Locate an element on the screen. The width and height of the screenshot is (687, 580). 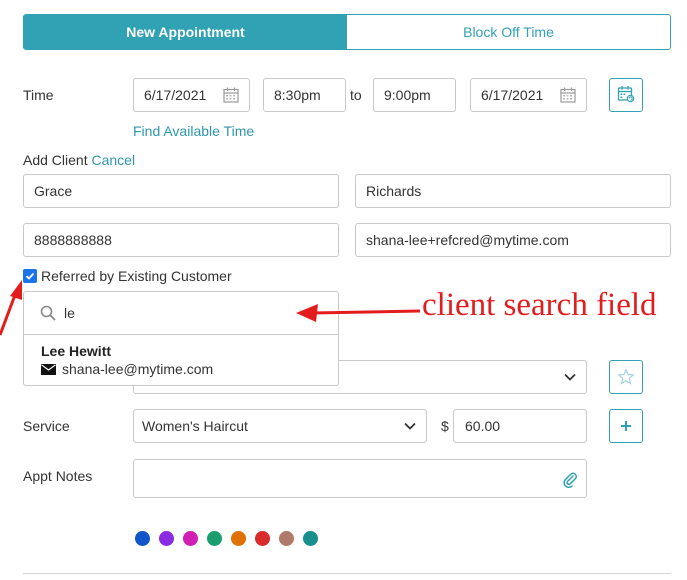
annotation-arrow-head-left is located at coordinates (16, 290).